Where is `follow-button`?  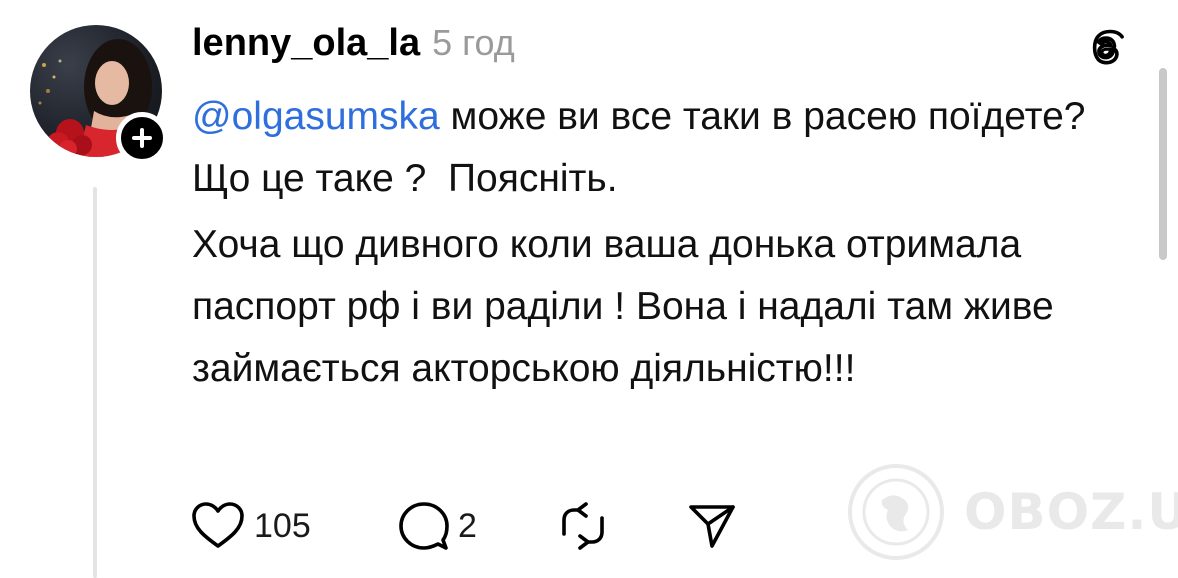
follow-button is located at coordinates (142, 138).